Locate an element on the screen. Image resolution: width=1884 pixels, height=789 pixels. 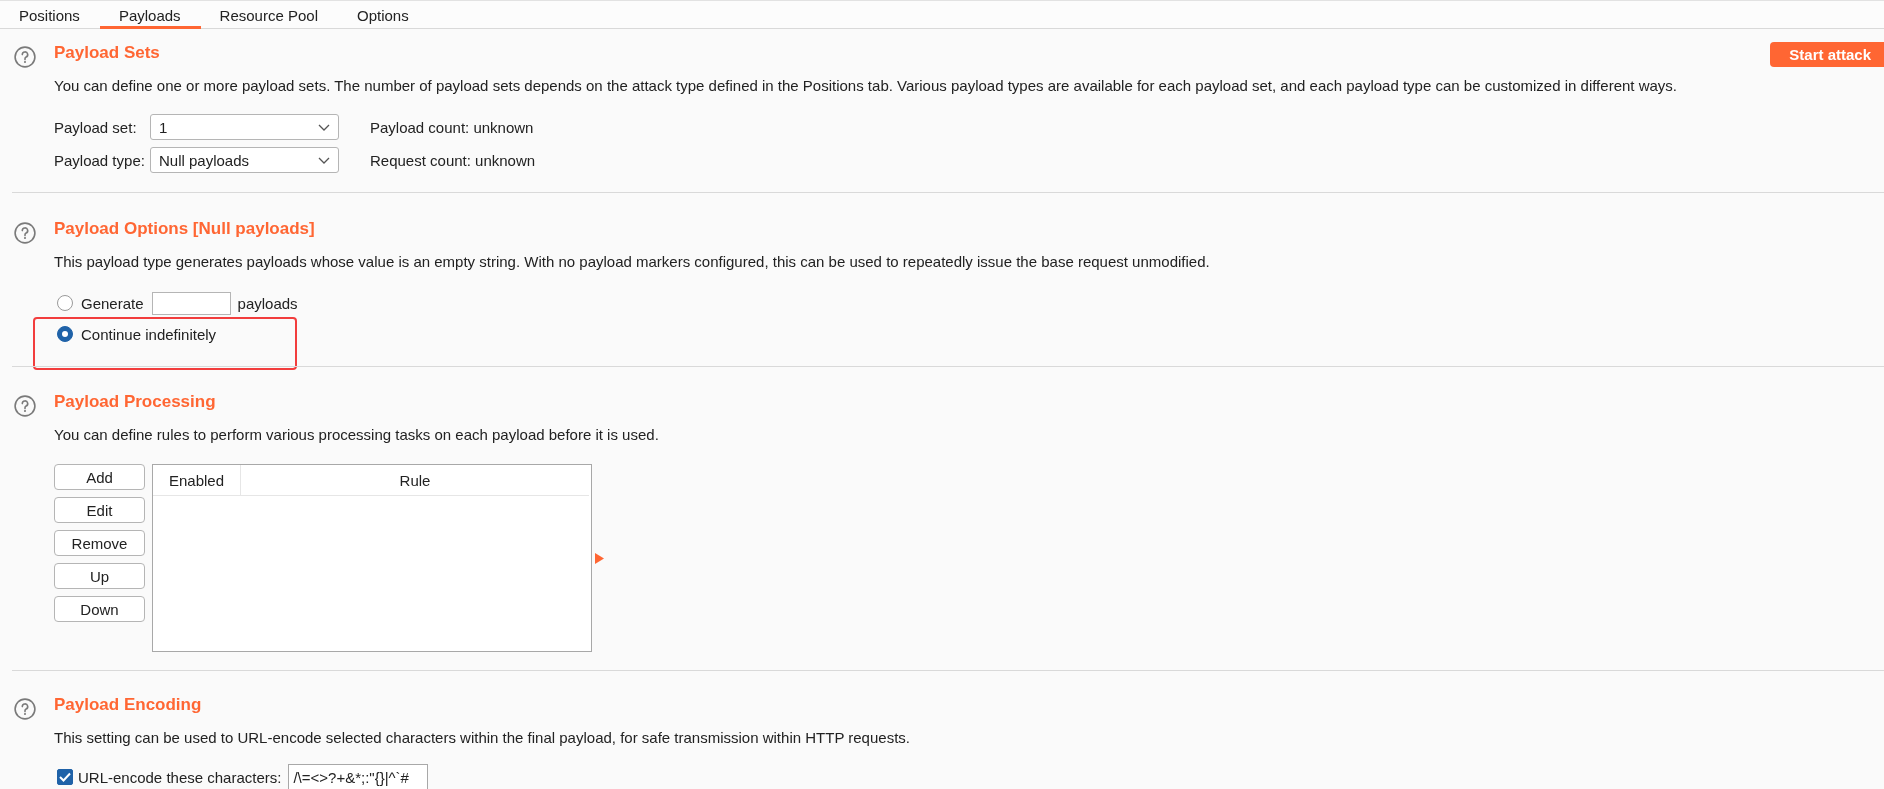
tab: Positions is located at coordinates (50, 15).